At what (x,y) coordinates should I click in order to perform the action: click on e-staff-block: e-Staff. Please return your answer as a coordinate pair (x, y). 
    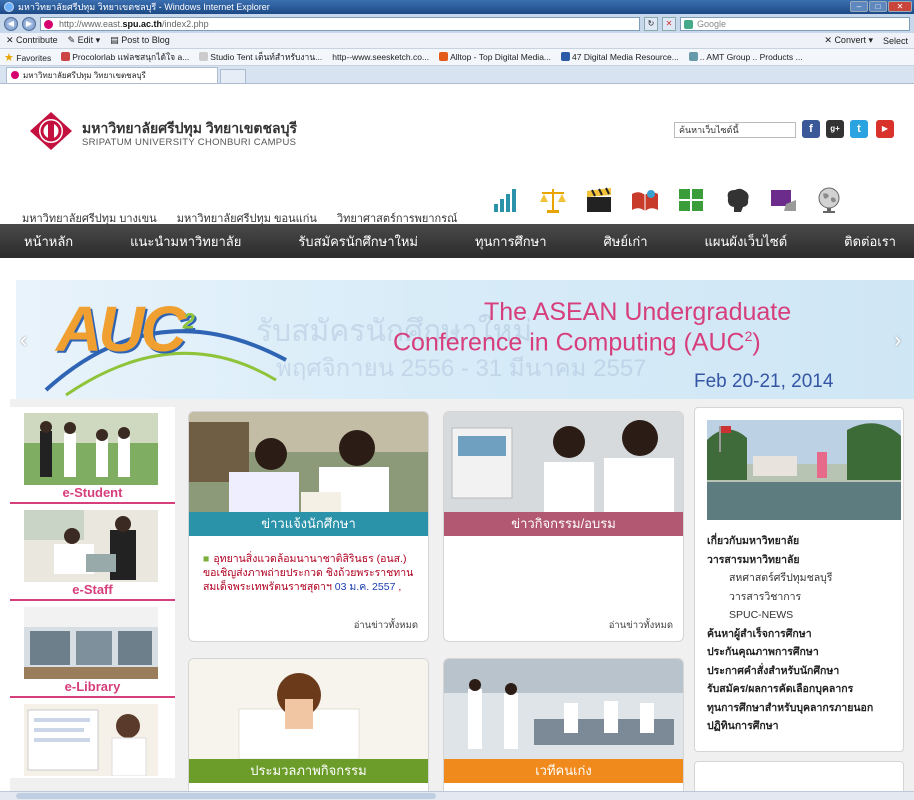
    Looking at the image, I should click on (92, 552).